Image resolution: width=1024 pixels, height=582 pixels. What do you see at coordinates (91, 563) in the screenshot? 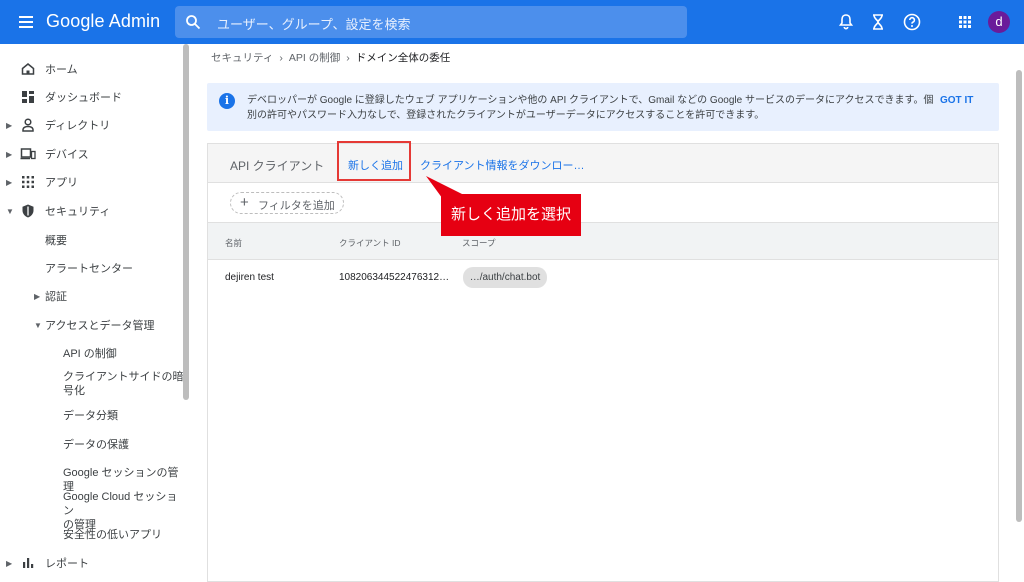
I see `sidebar-item-reports: ▶ レポート` at bounding box center [91, 563].